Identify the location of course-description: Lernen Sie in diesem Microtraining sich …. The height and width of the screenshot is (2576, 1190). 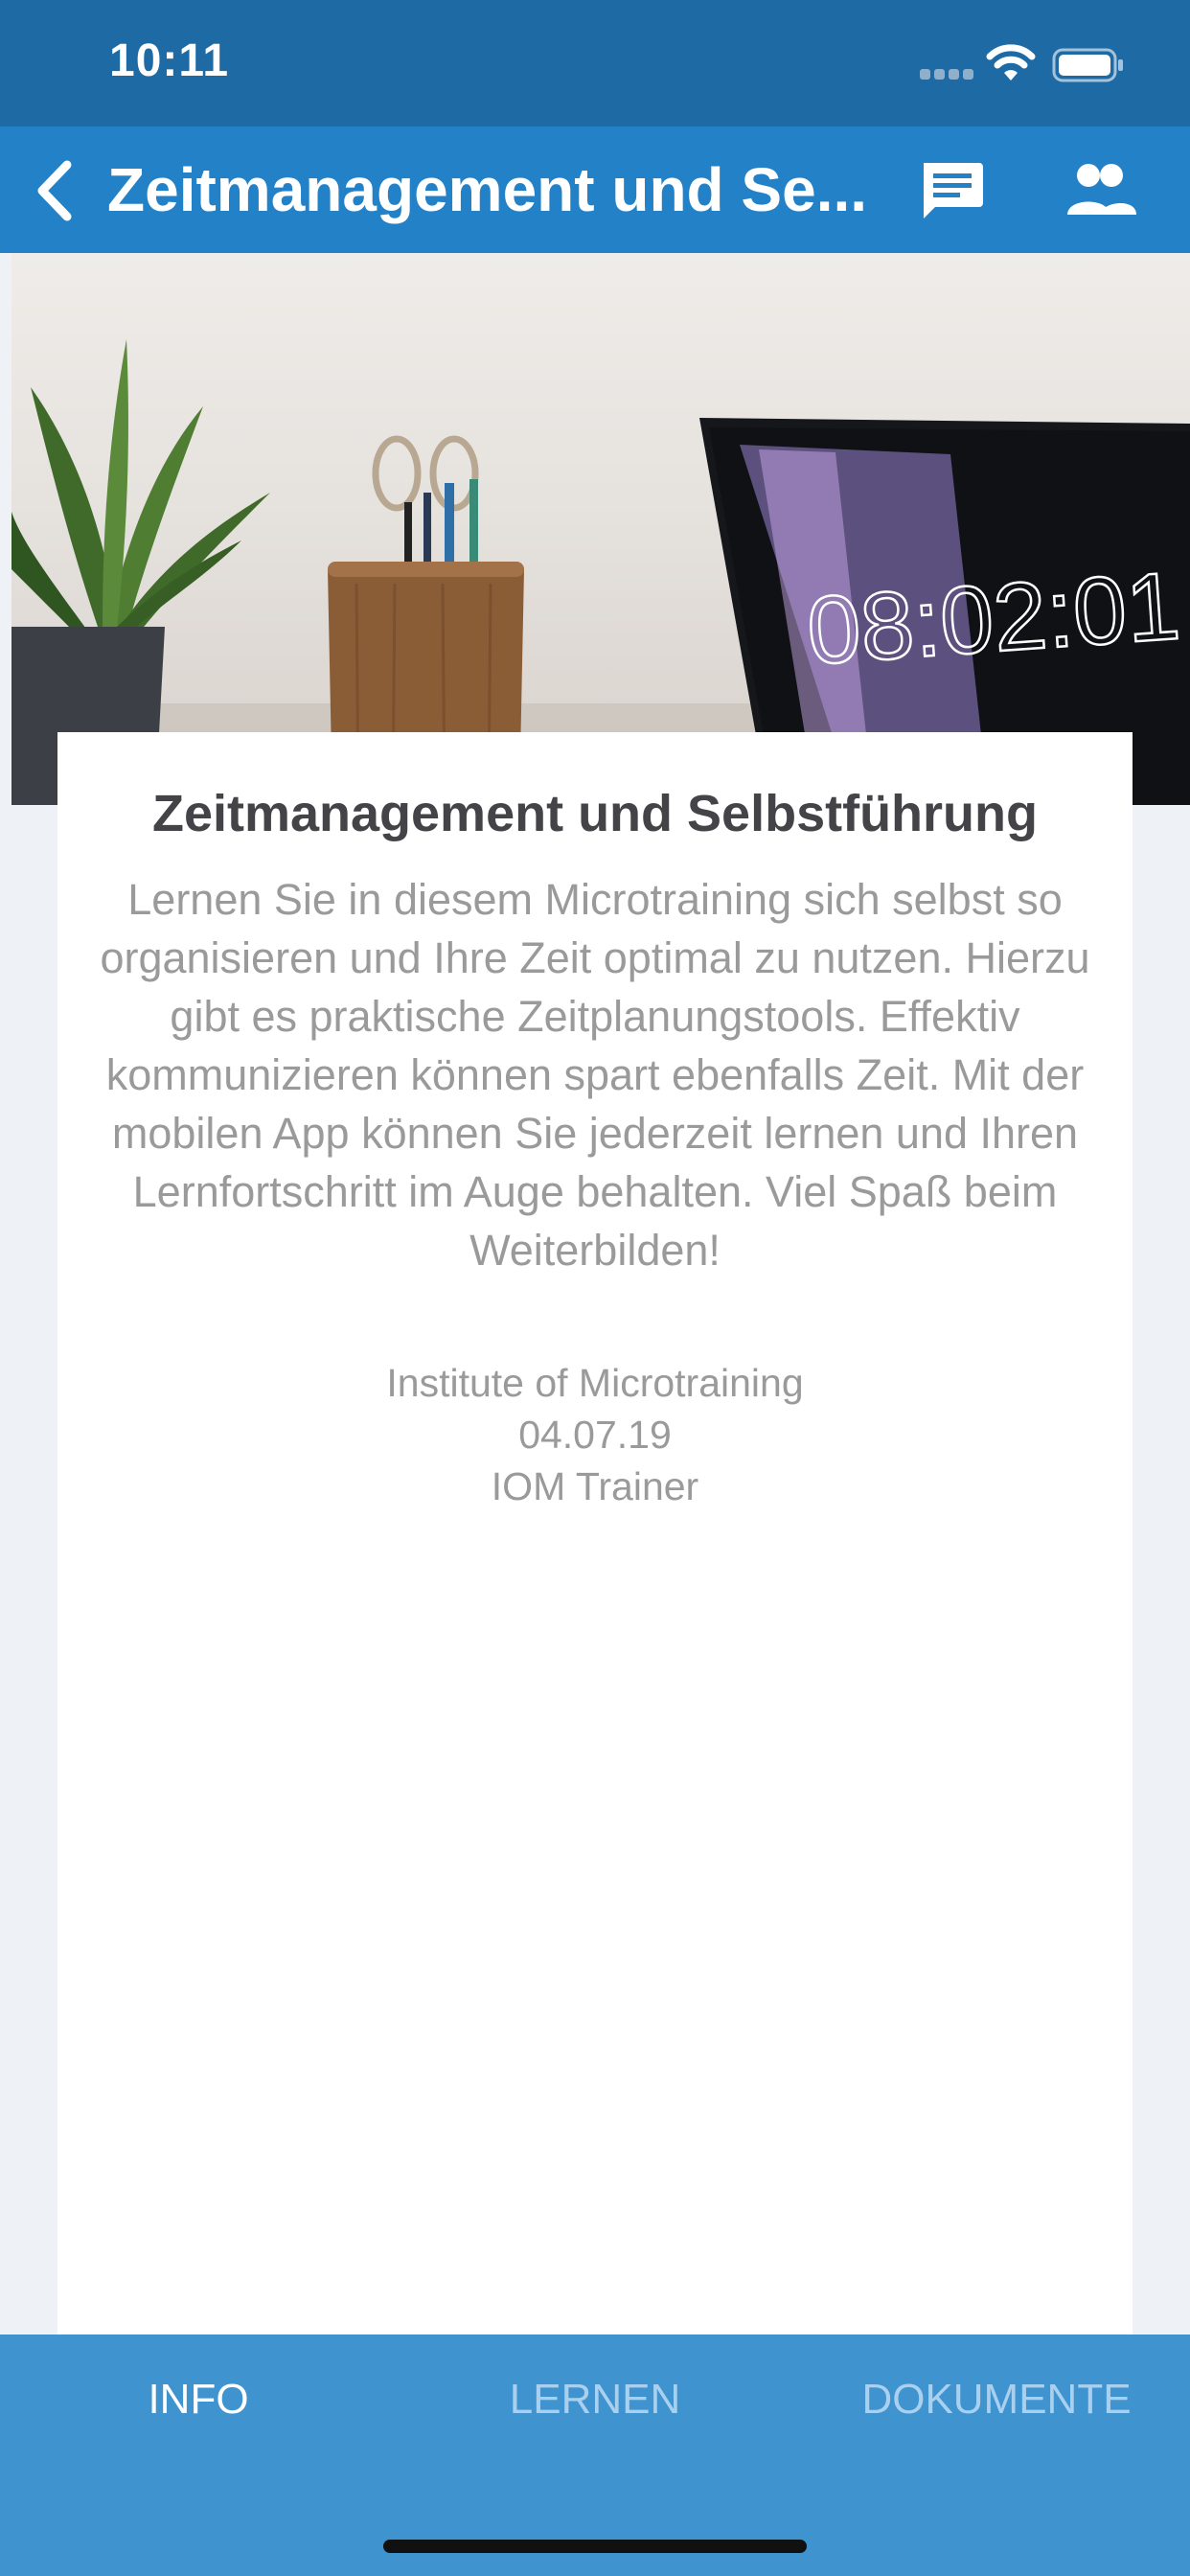
(595, 1075).